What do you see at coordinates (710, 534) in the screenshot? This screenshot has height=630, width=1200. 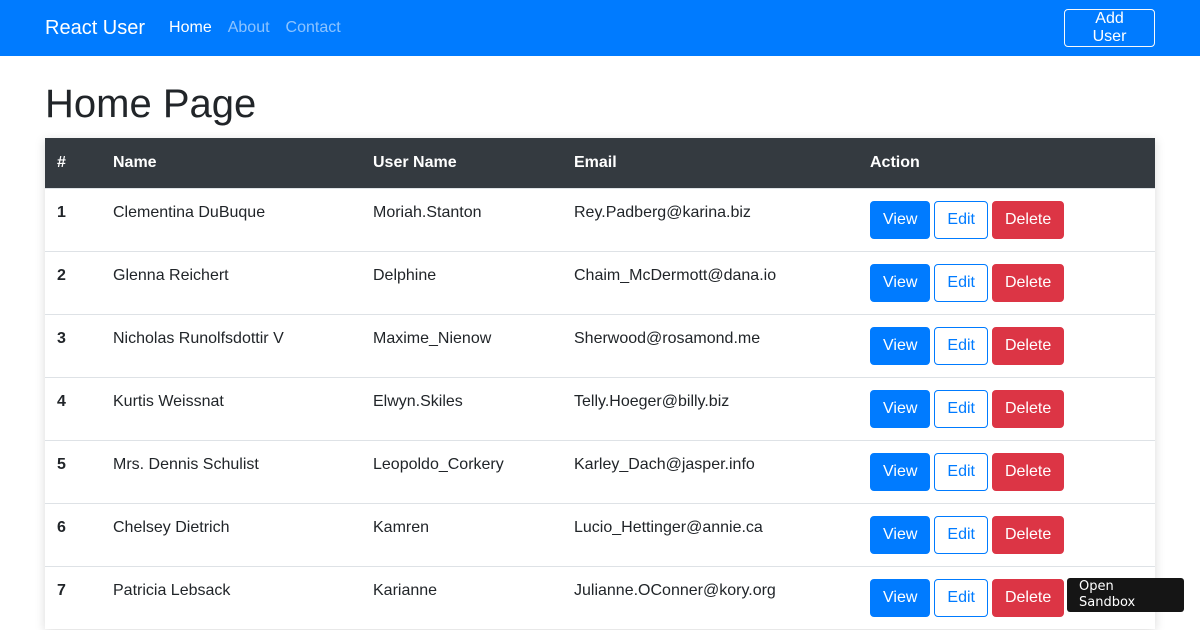 I see `cell-email: Lucio_Hettinger@annie.ca` at bounding box center [710, 534].